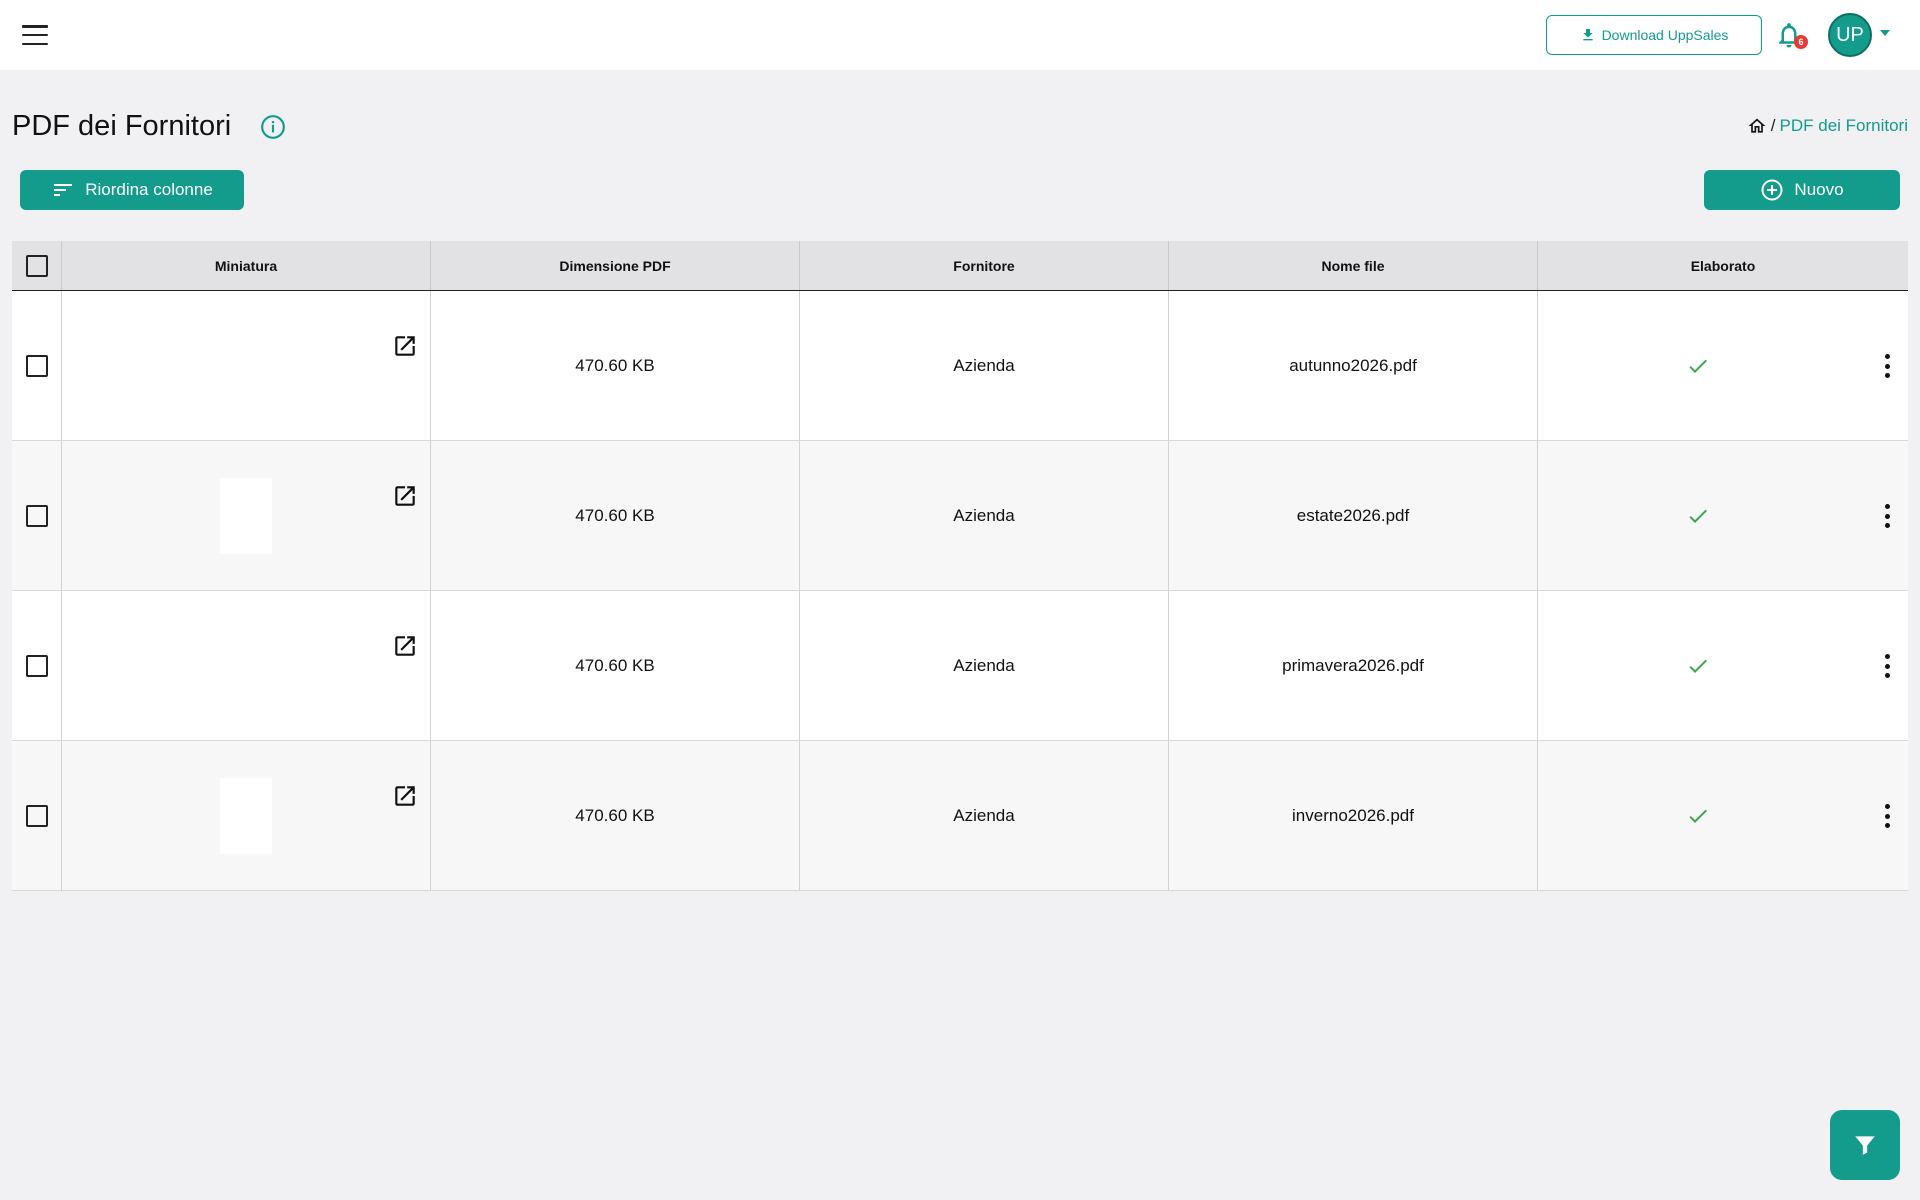 The width and height of the screenshot is (1920, 1200). I want to click on download-uppsales-button: Download UppSales, so click(1654, 35).